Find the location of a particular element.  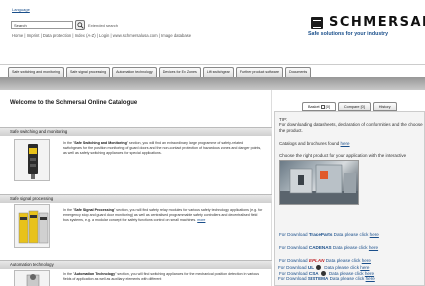

machine-photo is located at coordinates (319, 184).